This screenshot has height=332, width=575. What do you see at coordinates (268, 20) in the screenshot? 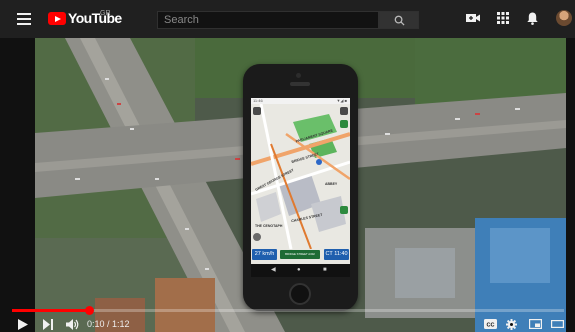
I see `search-input: Search` at bounding box center [268, 20].